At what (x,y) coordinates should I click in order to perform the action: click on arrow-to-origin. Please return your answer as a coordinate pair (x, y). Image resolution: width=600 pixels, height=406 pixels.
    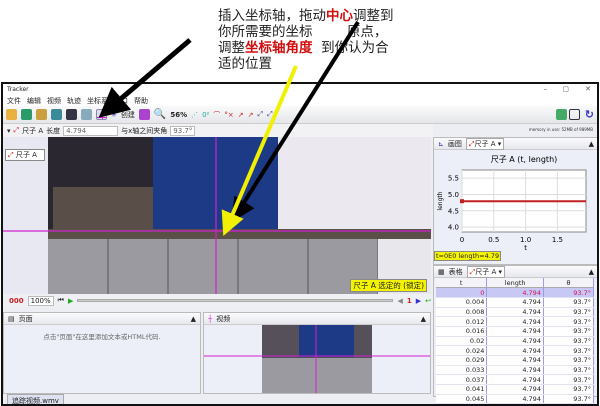
    Looking at the image, I should click on (295, 121).